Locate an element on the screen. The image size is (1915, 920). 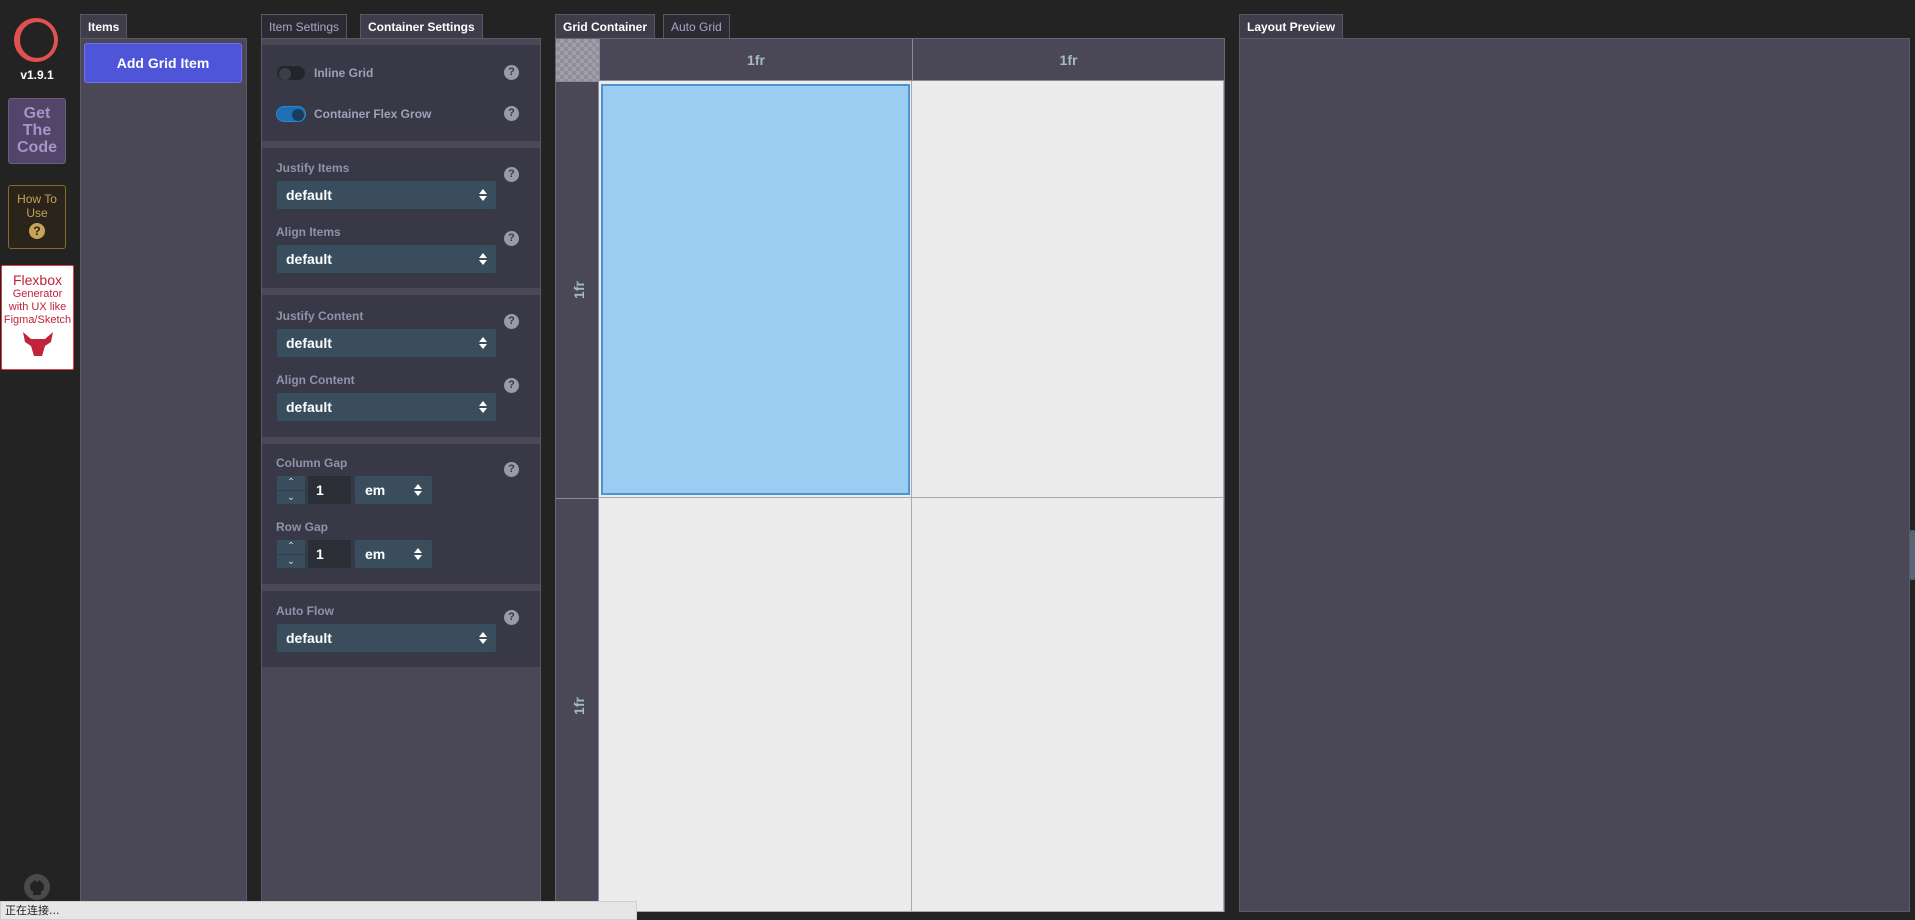
grid-item-selected is located at coordinates (755, 289).